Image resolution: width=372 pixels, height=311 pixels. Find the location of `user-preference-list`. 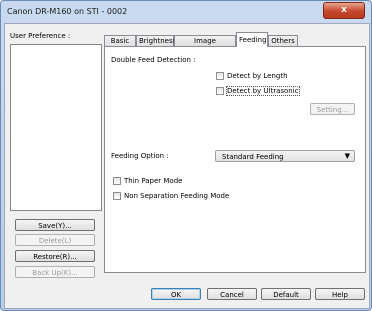

user-preference-list is located at coordinates (56, 127).